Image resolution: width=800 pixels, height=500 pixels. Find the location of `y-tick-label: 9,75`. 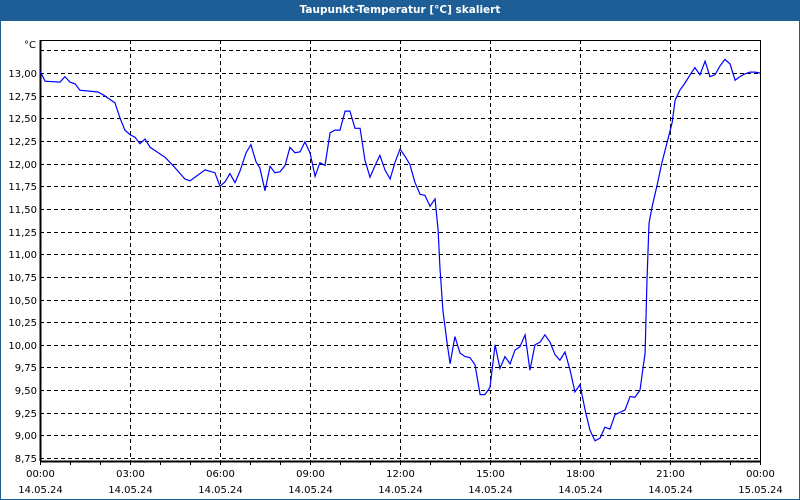

y-tick-label: 9,75 is located at coordinates (26, 368).